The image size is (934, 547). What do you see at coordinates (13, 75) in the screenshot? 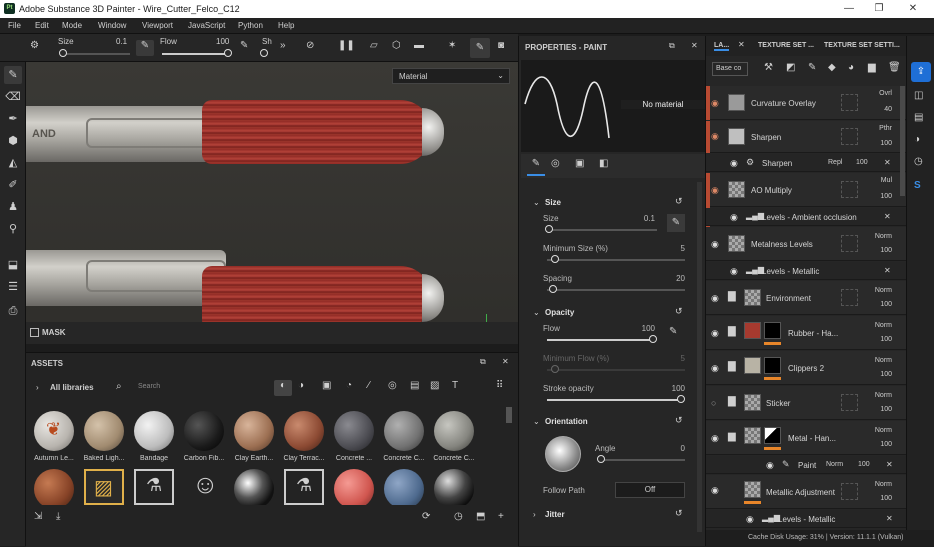
I see `paint-brush-icon: ✎` at bounding box center [13, 75].